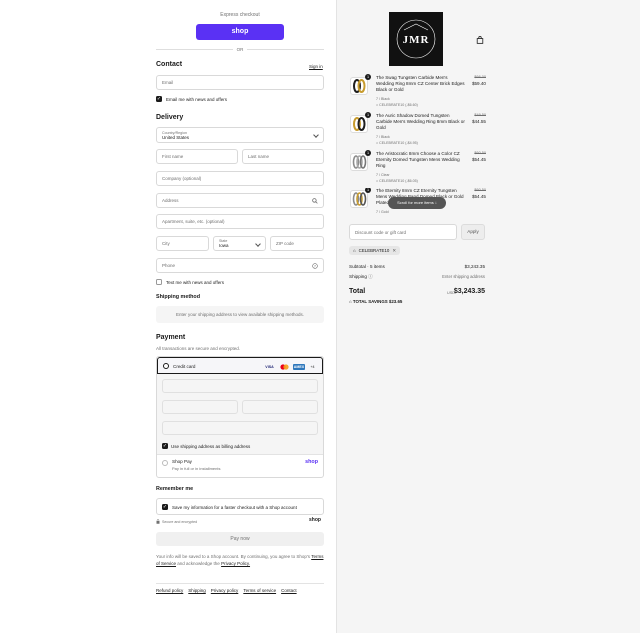 The height and width of the screenshot is (633, 640). I want to click on store-logo: JMR, so click(416, 39).